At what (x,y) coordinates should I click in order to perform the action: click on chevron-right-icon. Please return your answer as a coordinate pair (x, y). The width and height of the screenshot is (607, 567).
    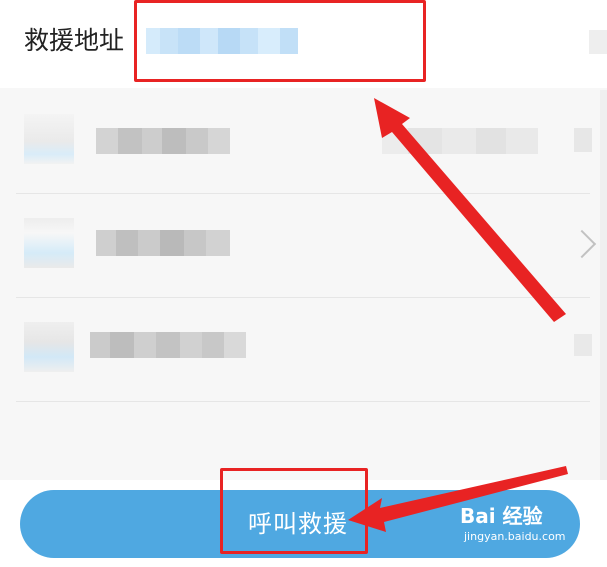
    Looking at the image, I should click on (582, 244).